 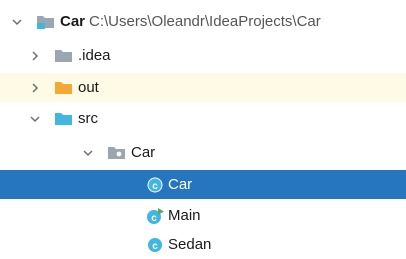 I want to click on tree-item-class-sedan: c Sedan, so click(x=203, y=244).